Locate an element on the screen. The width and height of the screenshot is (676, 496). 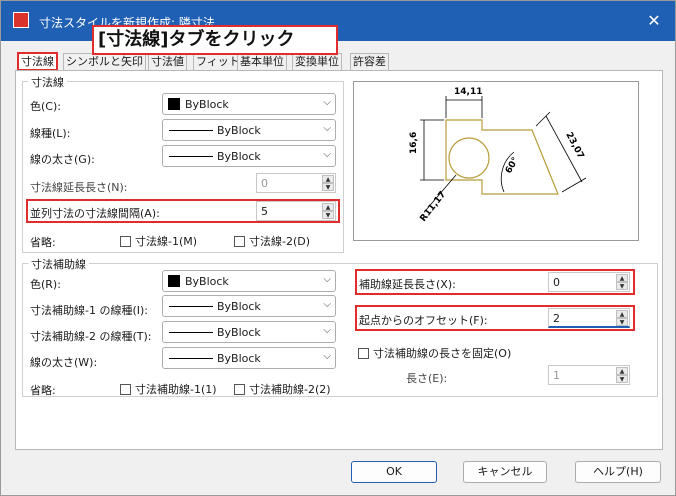
preview-shape is located at coordinates (502, 157).